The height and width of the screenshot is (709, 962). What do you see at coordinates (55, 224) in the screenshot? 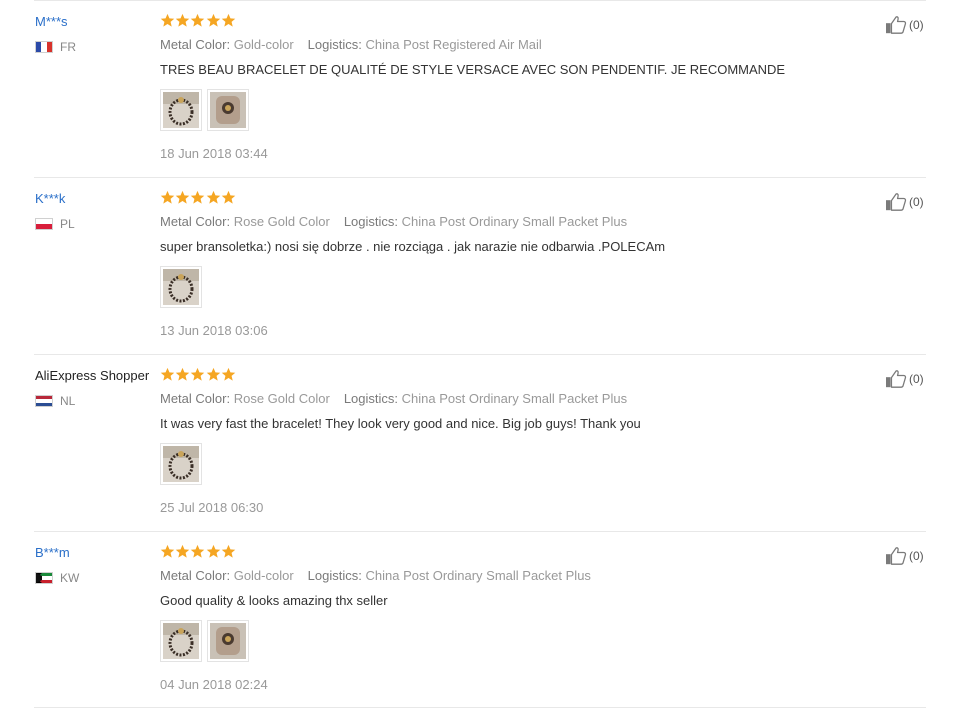
I see `reviewer-country: PL` at bounding box center [55, 224].